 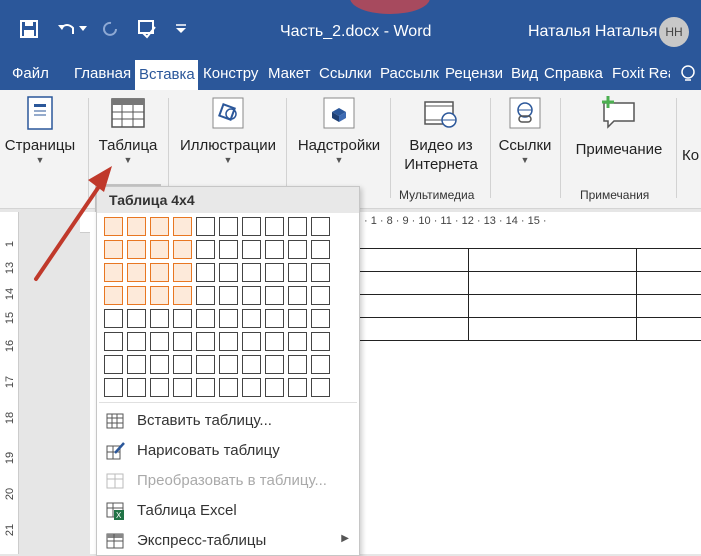 I want to click on annotation-arrow, so click(x=73, y=223).